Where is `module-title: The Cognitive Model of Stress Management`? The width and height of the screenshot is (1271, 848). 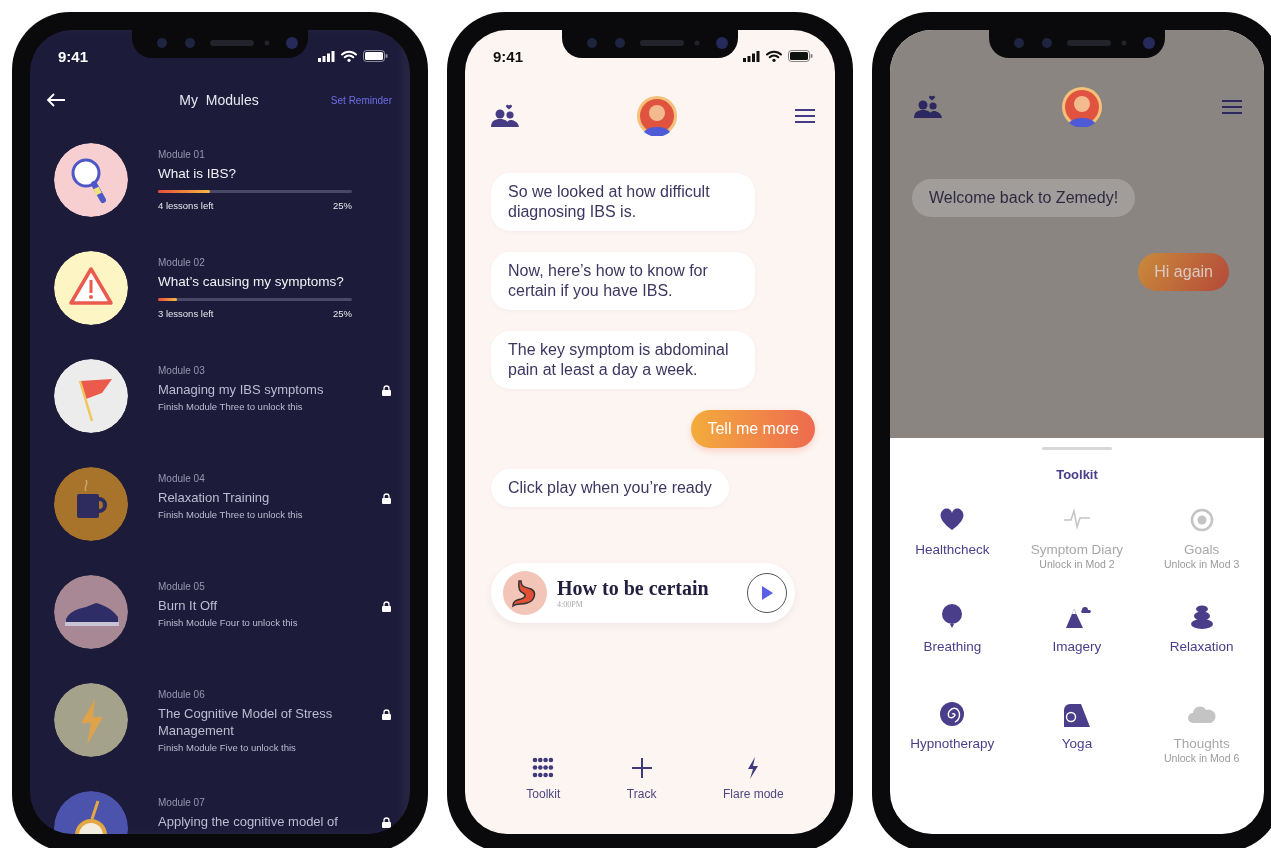
module-title: The Cognitive Model of Stress Management is located at coordinates (255, 722).